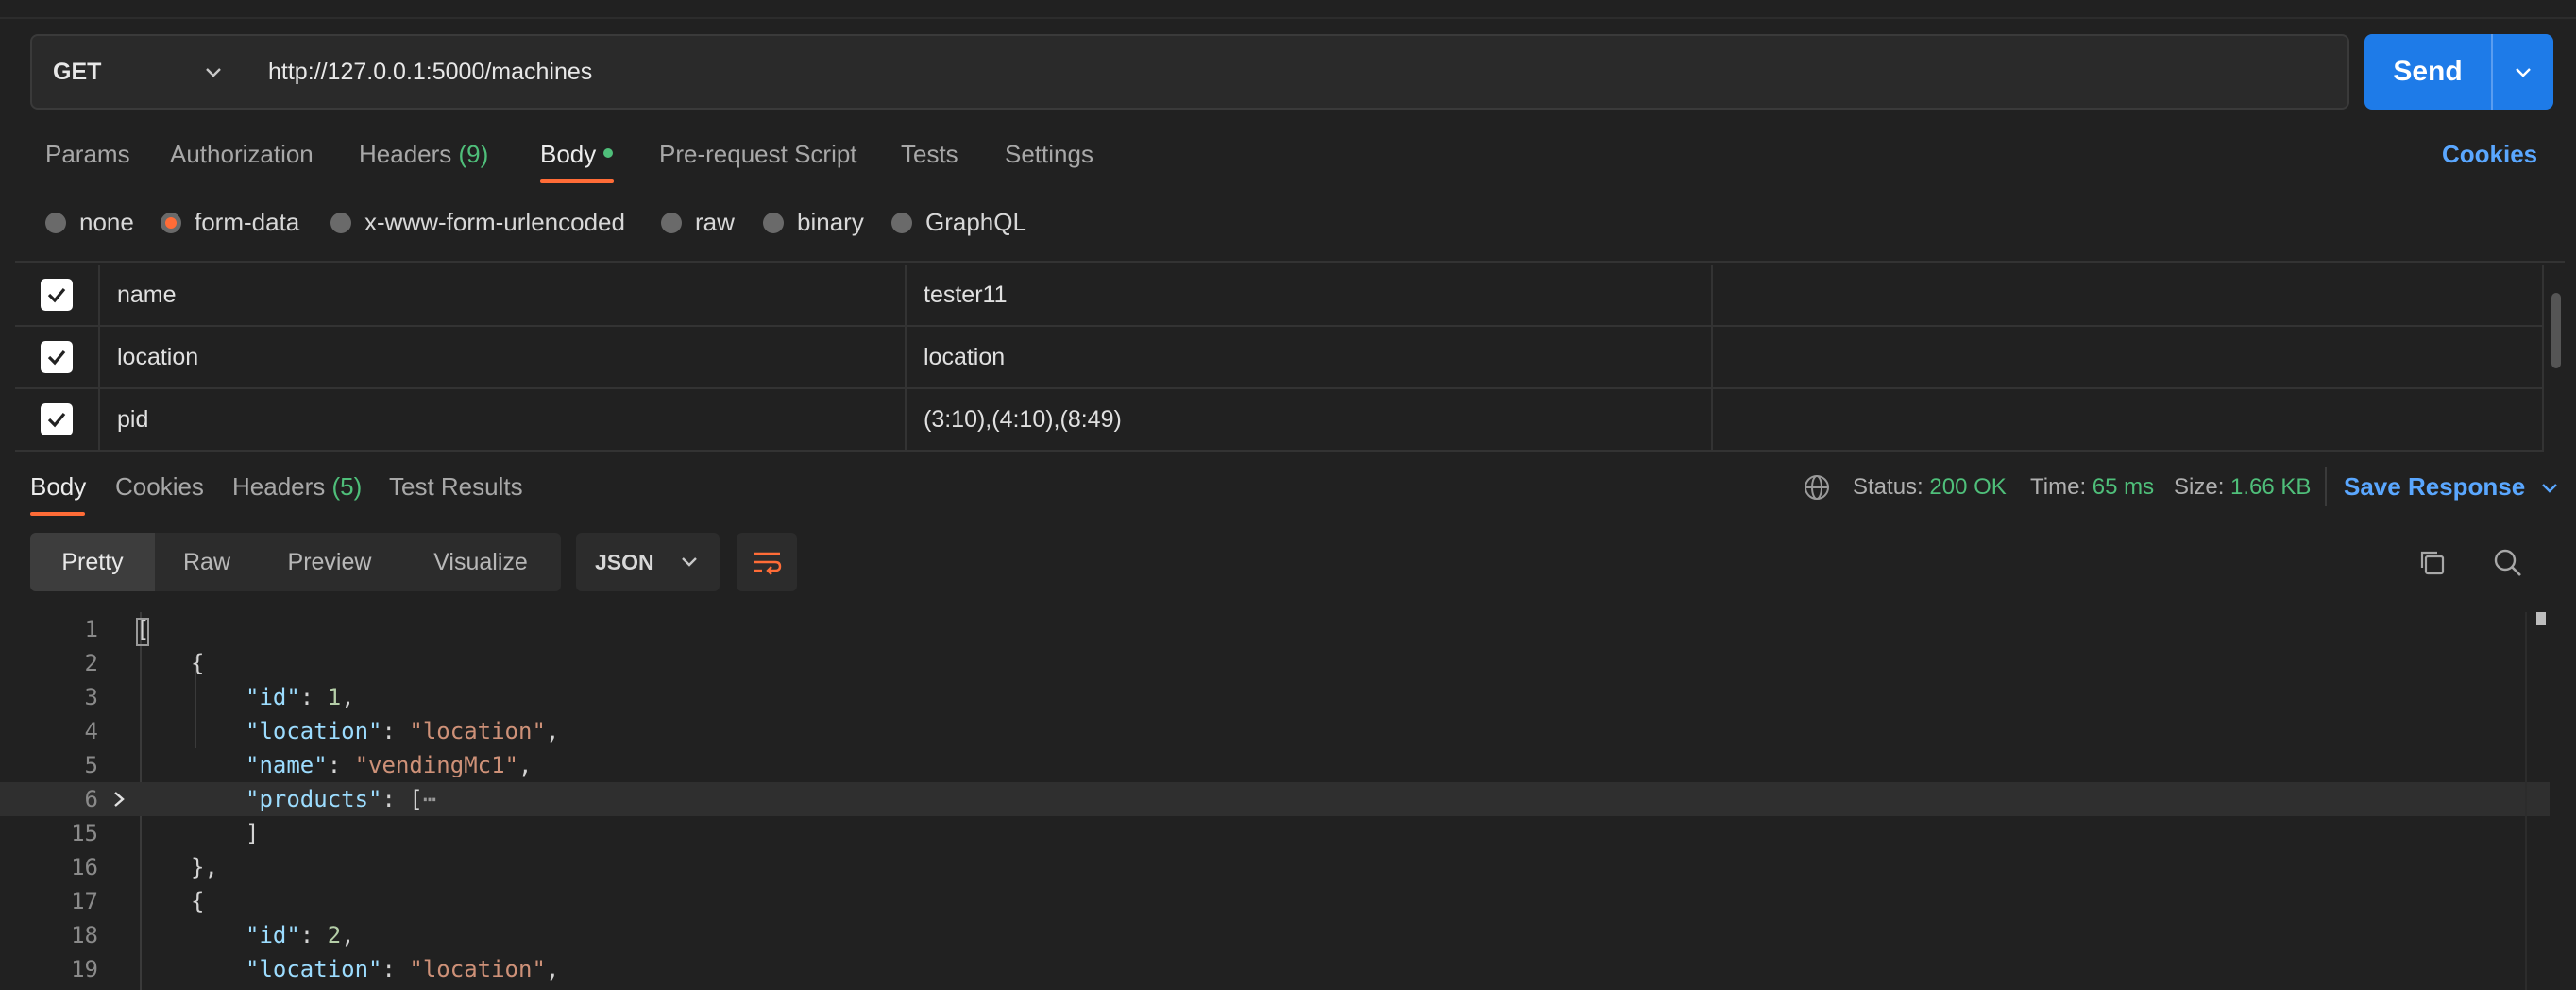  I want to click on size-value: 1.66 KB, so click(2271, 487).